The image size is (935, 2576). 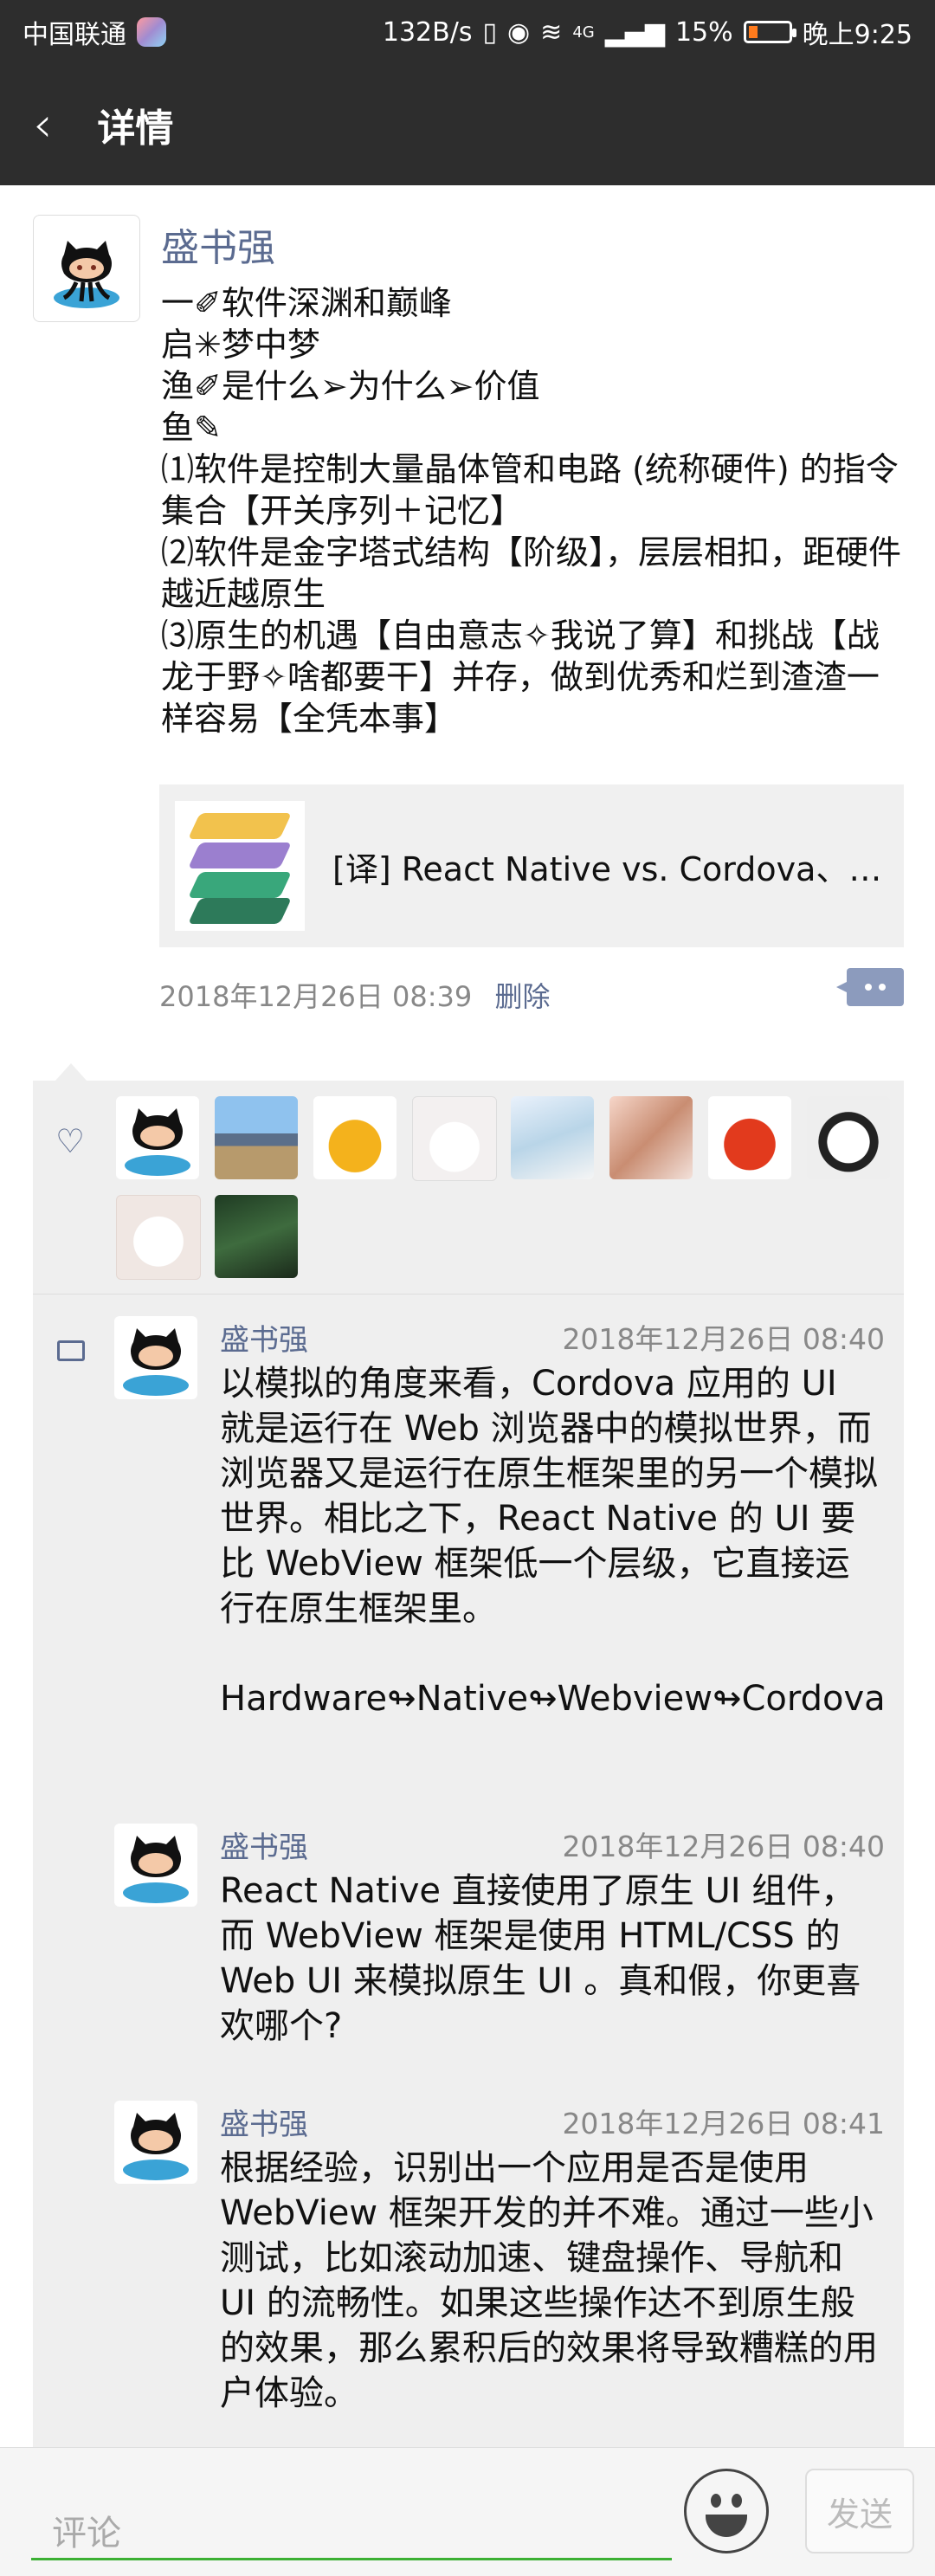 What do you see at coordinates (859, 2511) in the screenshot?
I see `send-button: 发送` at bounding box center [859, 2511].